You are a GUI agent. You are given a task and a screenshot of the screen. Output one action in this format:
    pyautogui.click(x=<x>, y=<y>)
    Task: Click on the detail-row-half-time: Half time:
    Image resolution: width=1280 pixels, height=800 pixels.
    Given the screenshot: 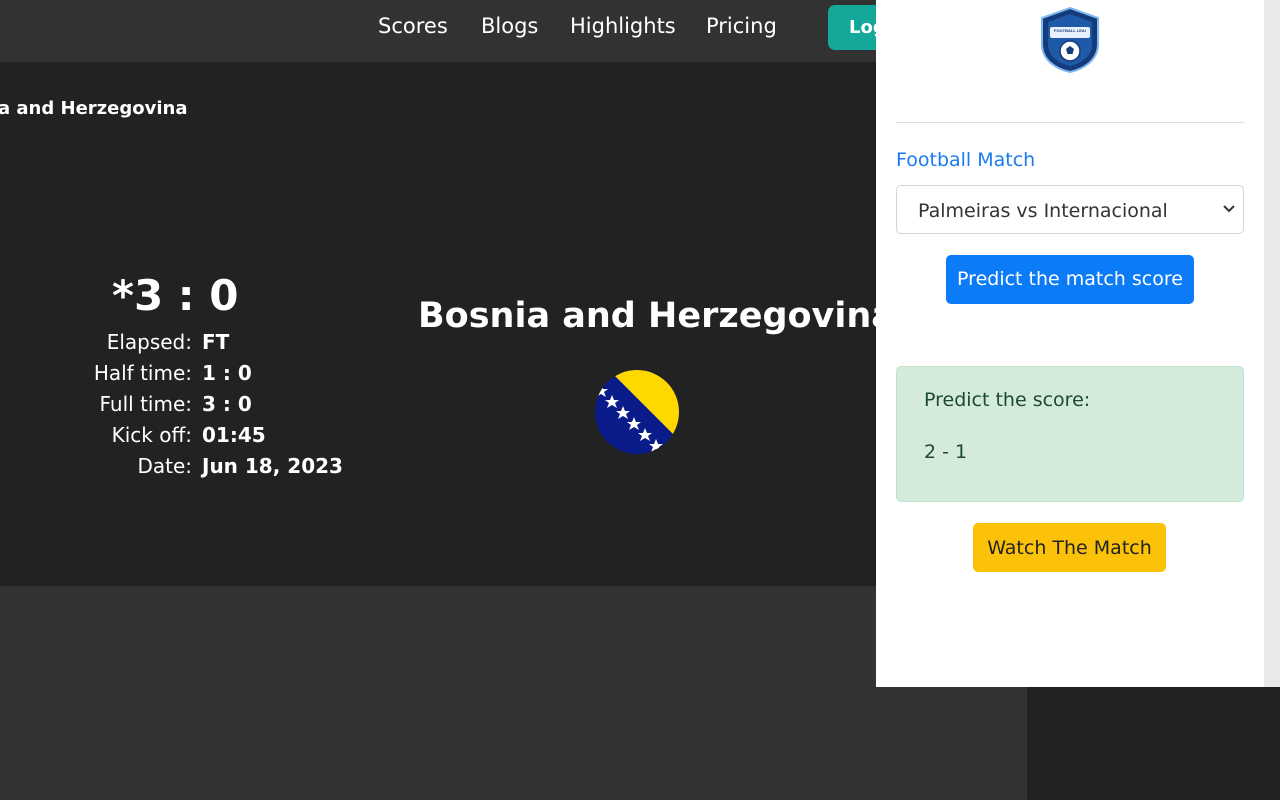 What is the action you would take?
    pyautogui.click(x=96, y=374)
    